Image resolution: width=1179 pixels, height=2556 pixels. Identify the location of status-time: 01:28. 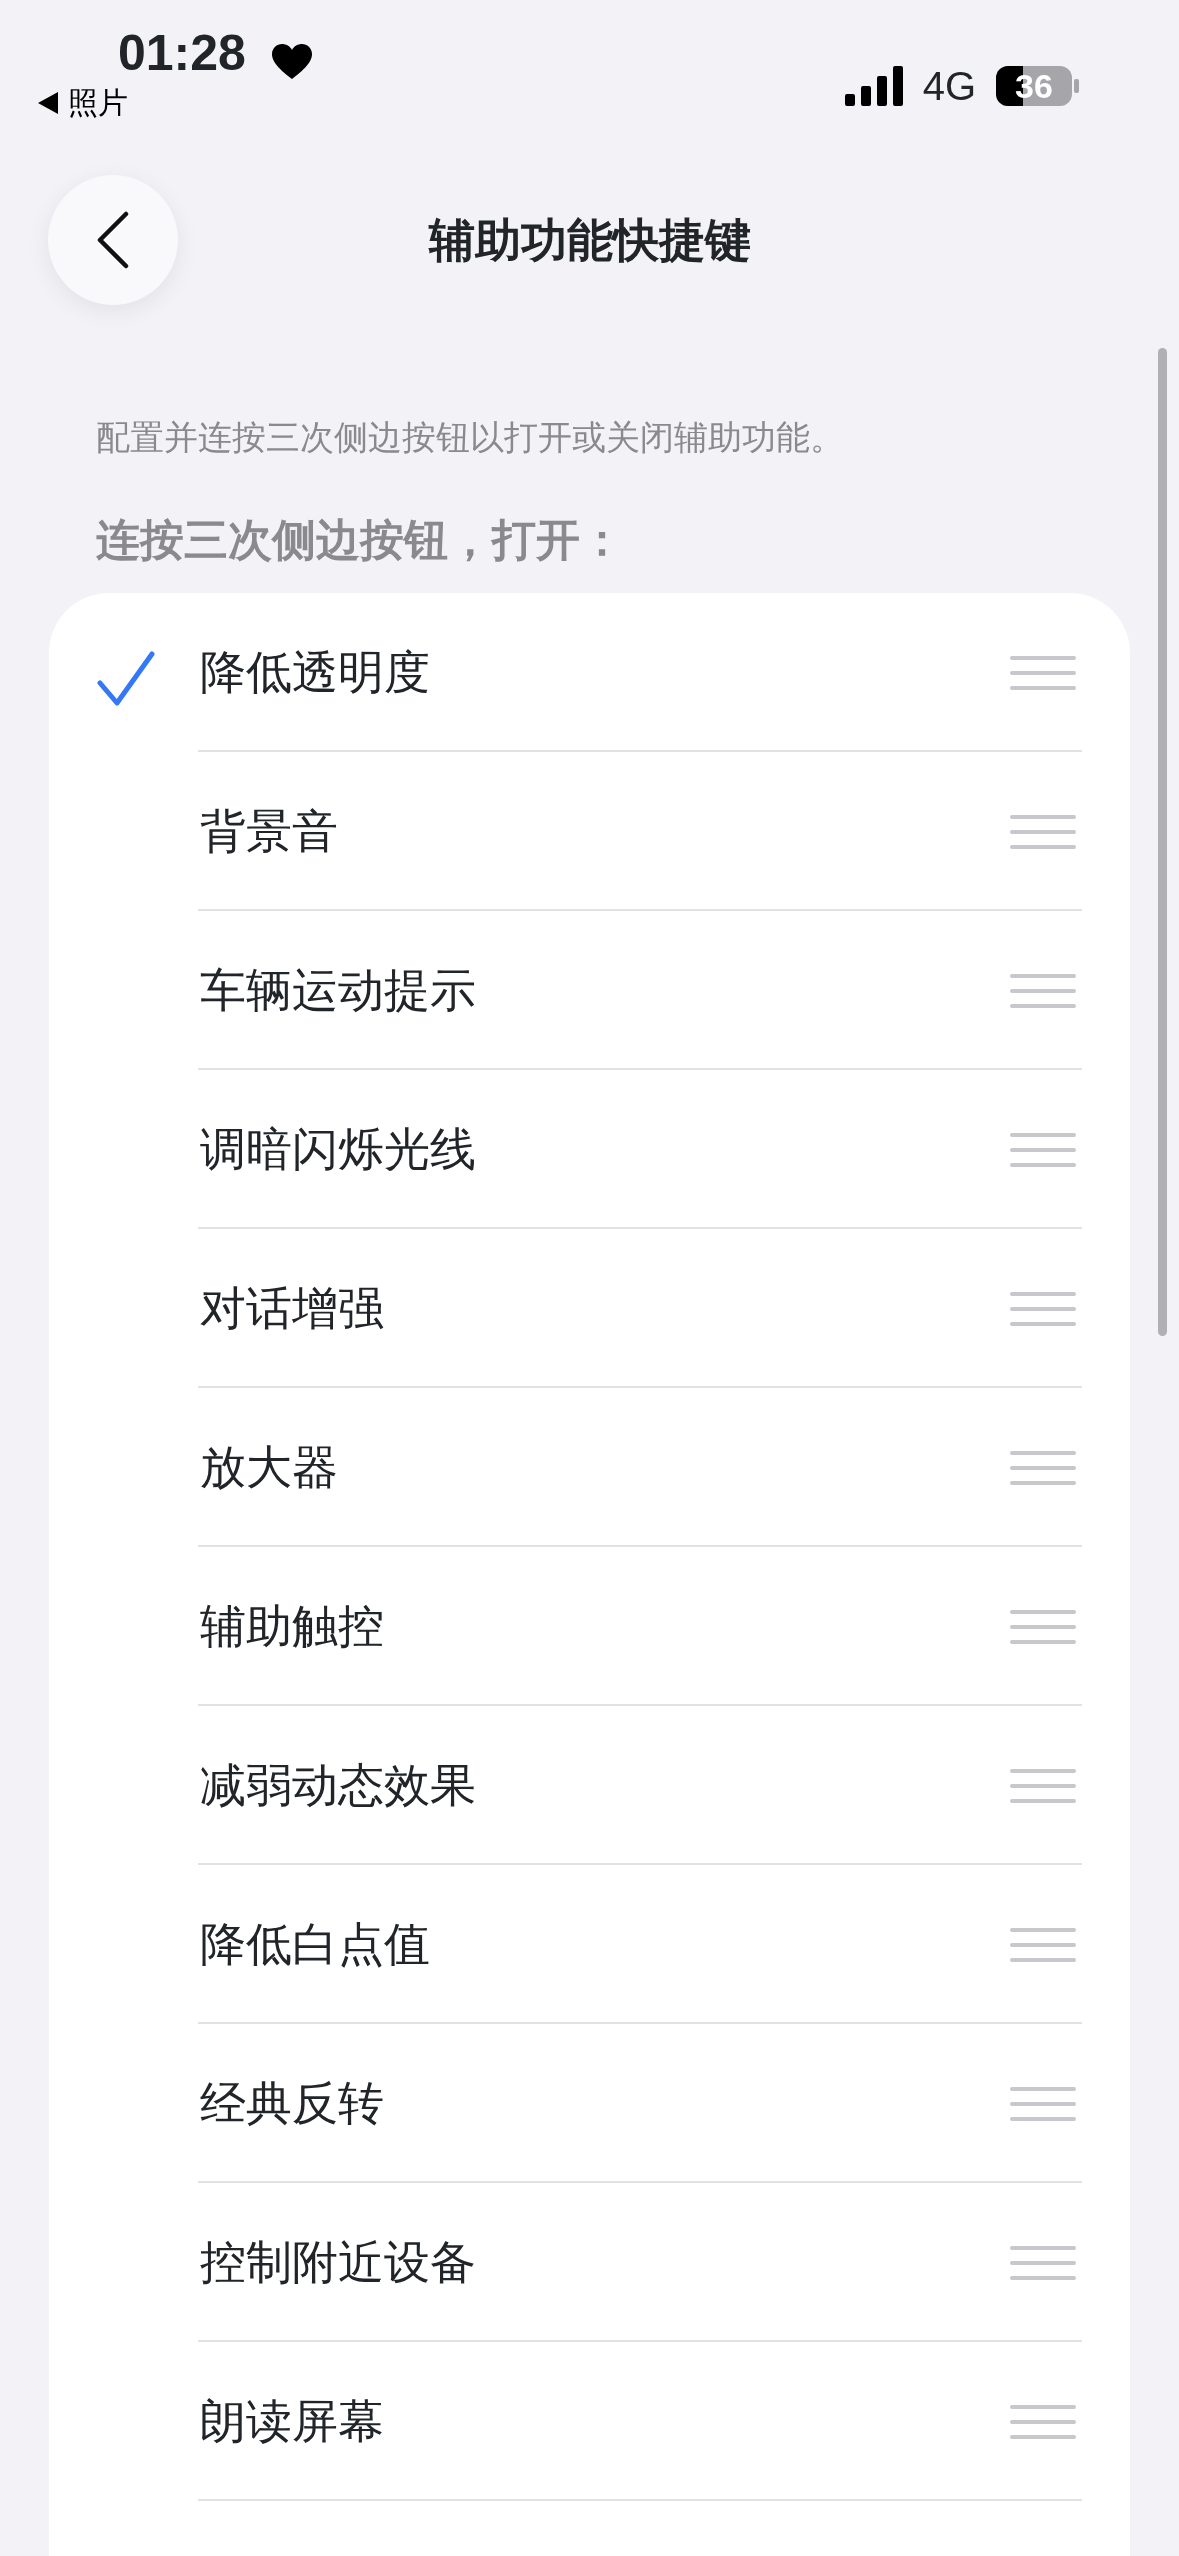
(182, 53).